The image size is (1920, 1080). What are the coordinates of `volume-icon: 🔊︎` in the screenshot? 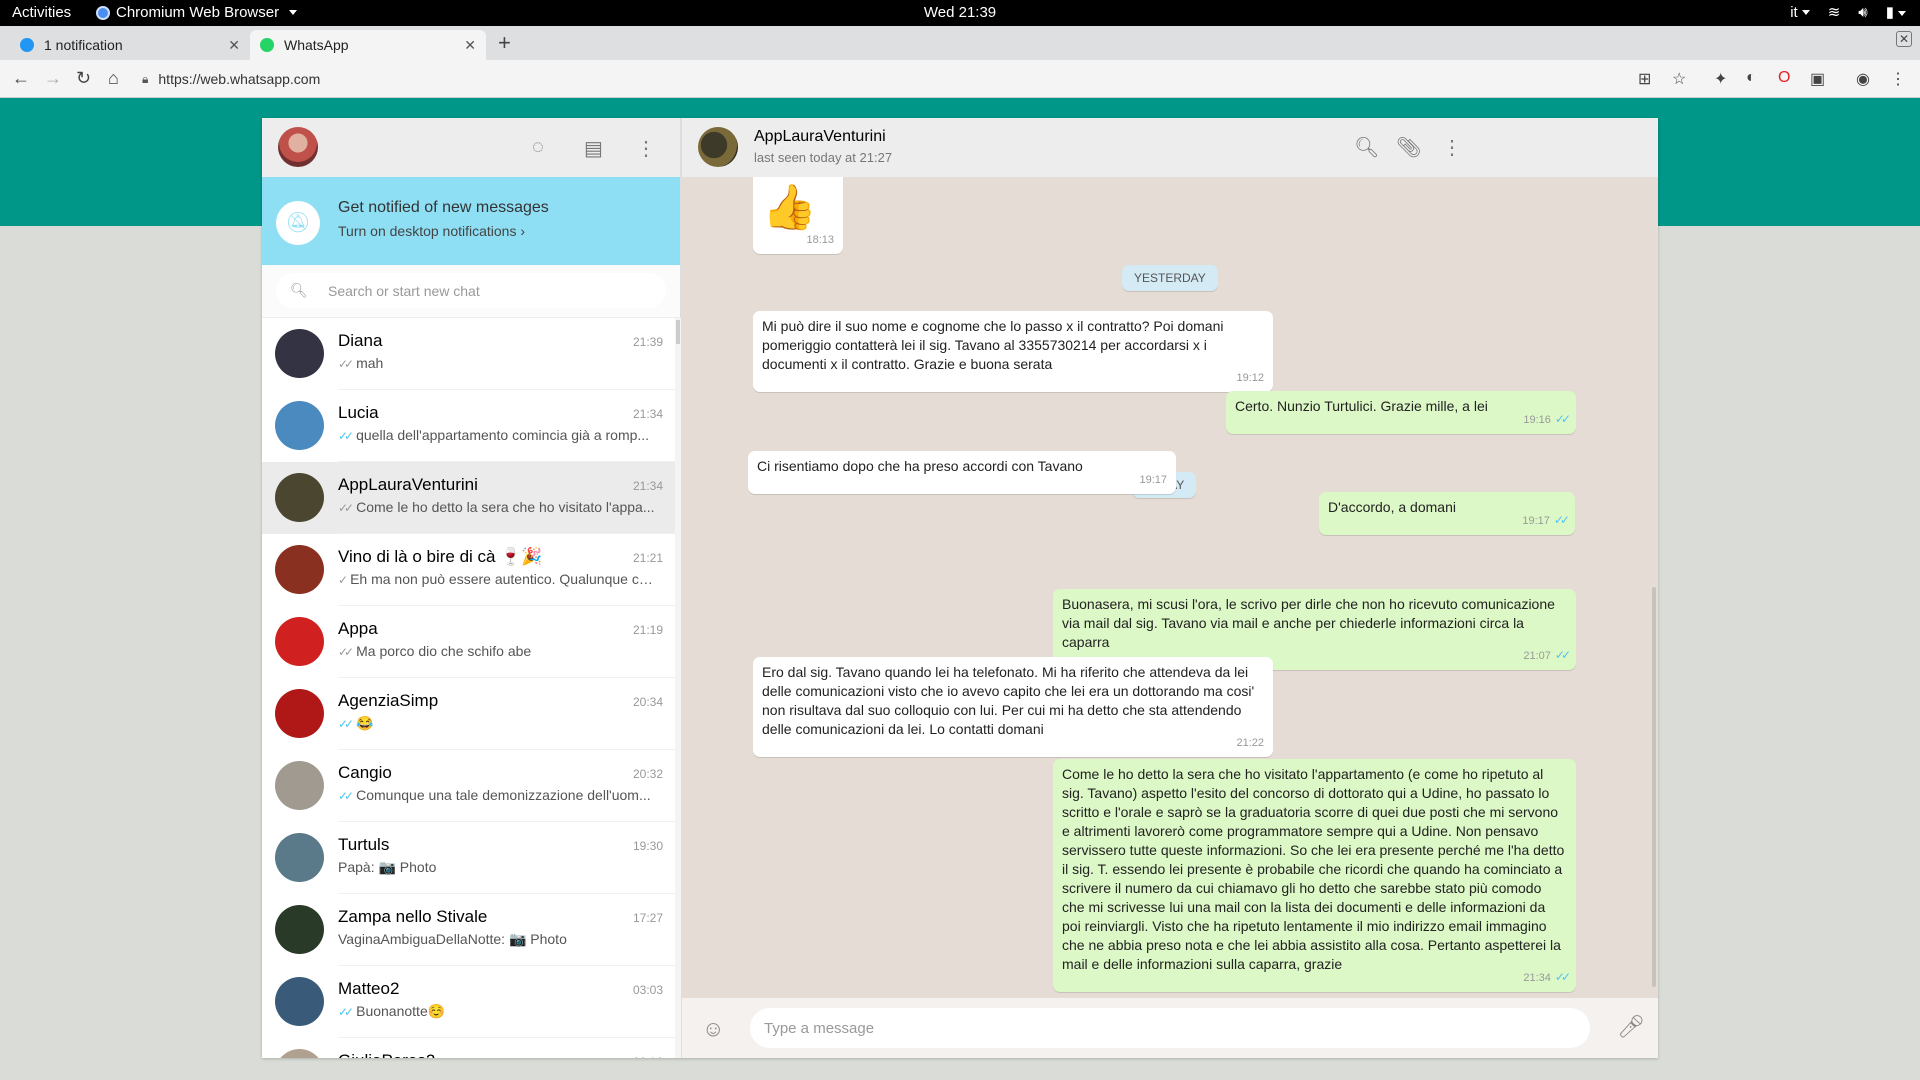 It's located at (1862, 12).